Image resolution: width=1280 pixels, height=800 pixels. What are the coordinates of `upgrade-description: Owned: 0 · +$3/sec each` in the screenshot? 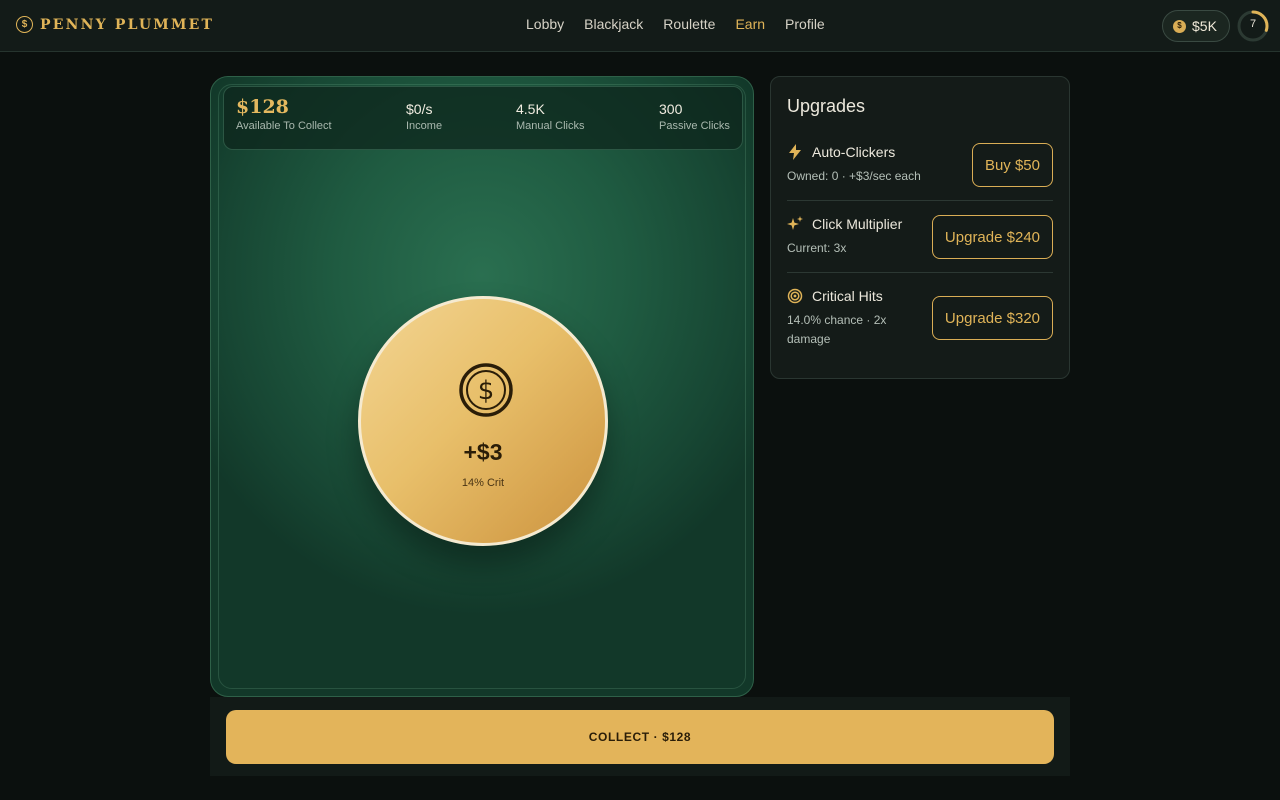 It's located at (854, 176).